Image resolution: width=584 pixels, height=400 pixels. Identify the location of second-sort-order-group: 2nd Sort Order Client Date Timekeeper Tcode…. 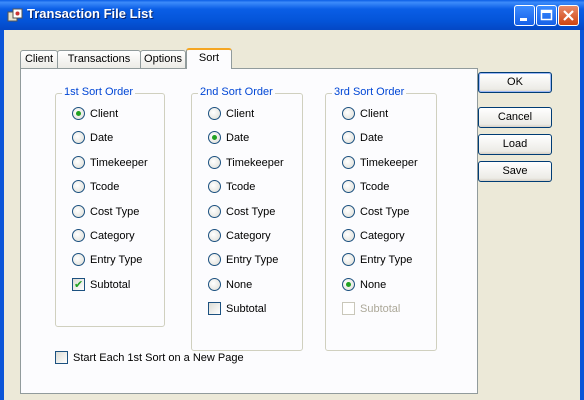
(247, 218).